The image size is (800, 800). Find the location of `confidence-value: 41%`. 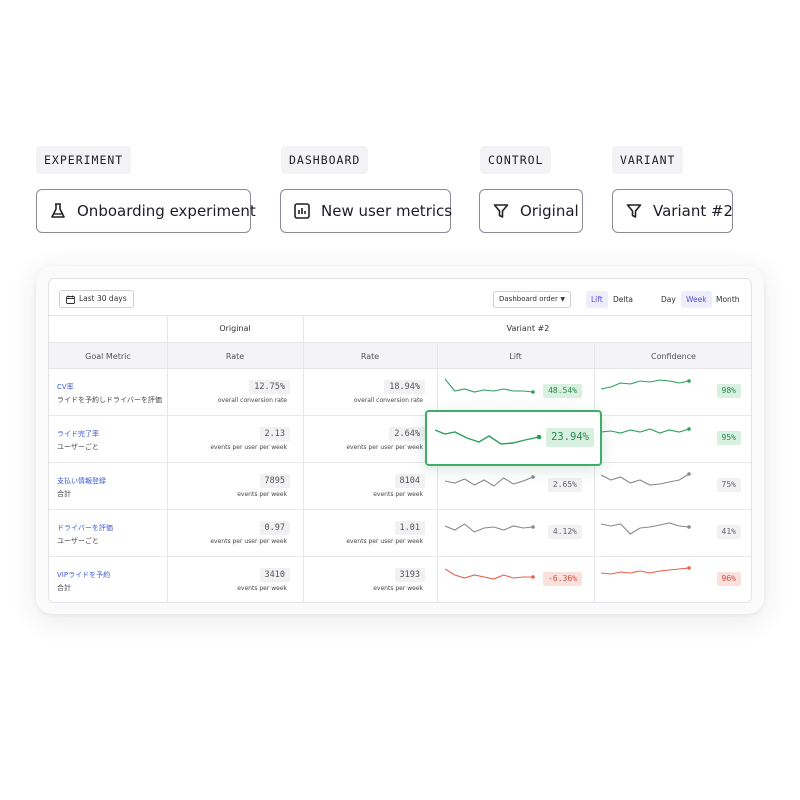

confidence-value: 41% is located at coordinates (728, 532).